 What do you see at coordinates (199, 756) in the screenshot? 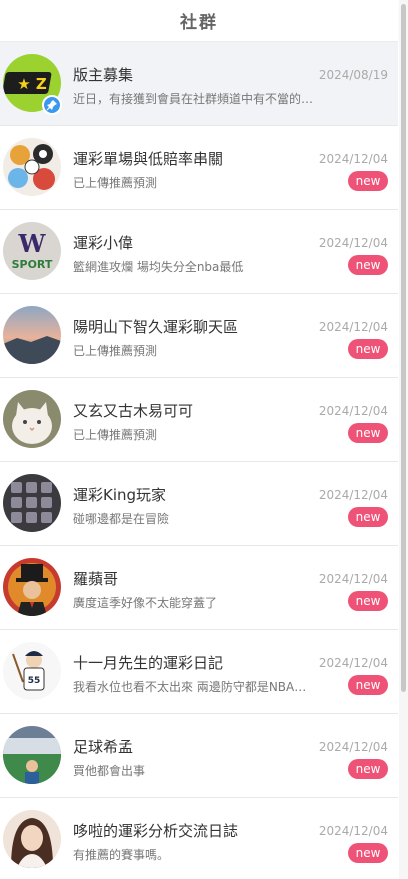
I see `list-item: 足球希孟 買他都會出事 2024/12/04 new` at bounding box center [199, 756].